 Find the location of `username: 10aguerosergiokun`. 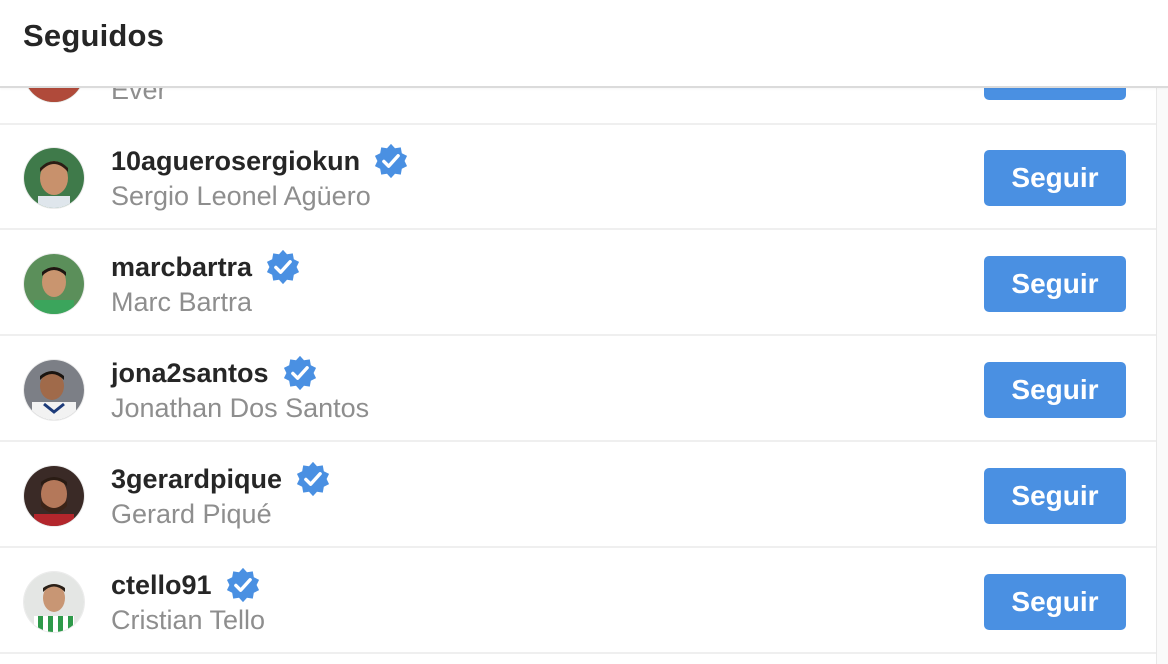

username: 10aguerosergiokun is located at coordinates (260, 161).